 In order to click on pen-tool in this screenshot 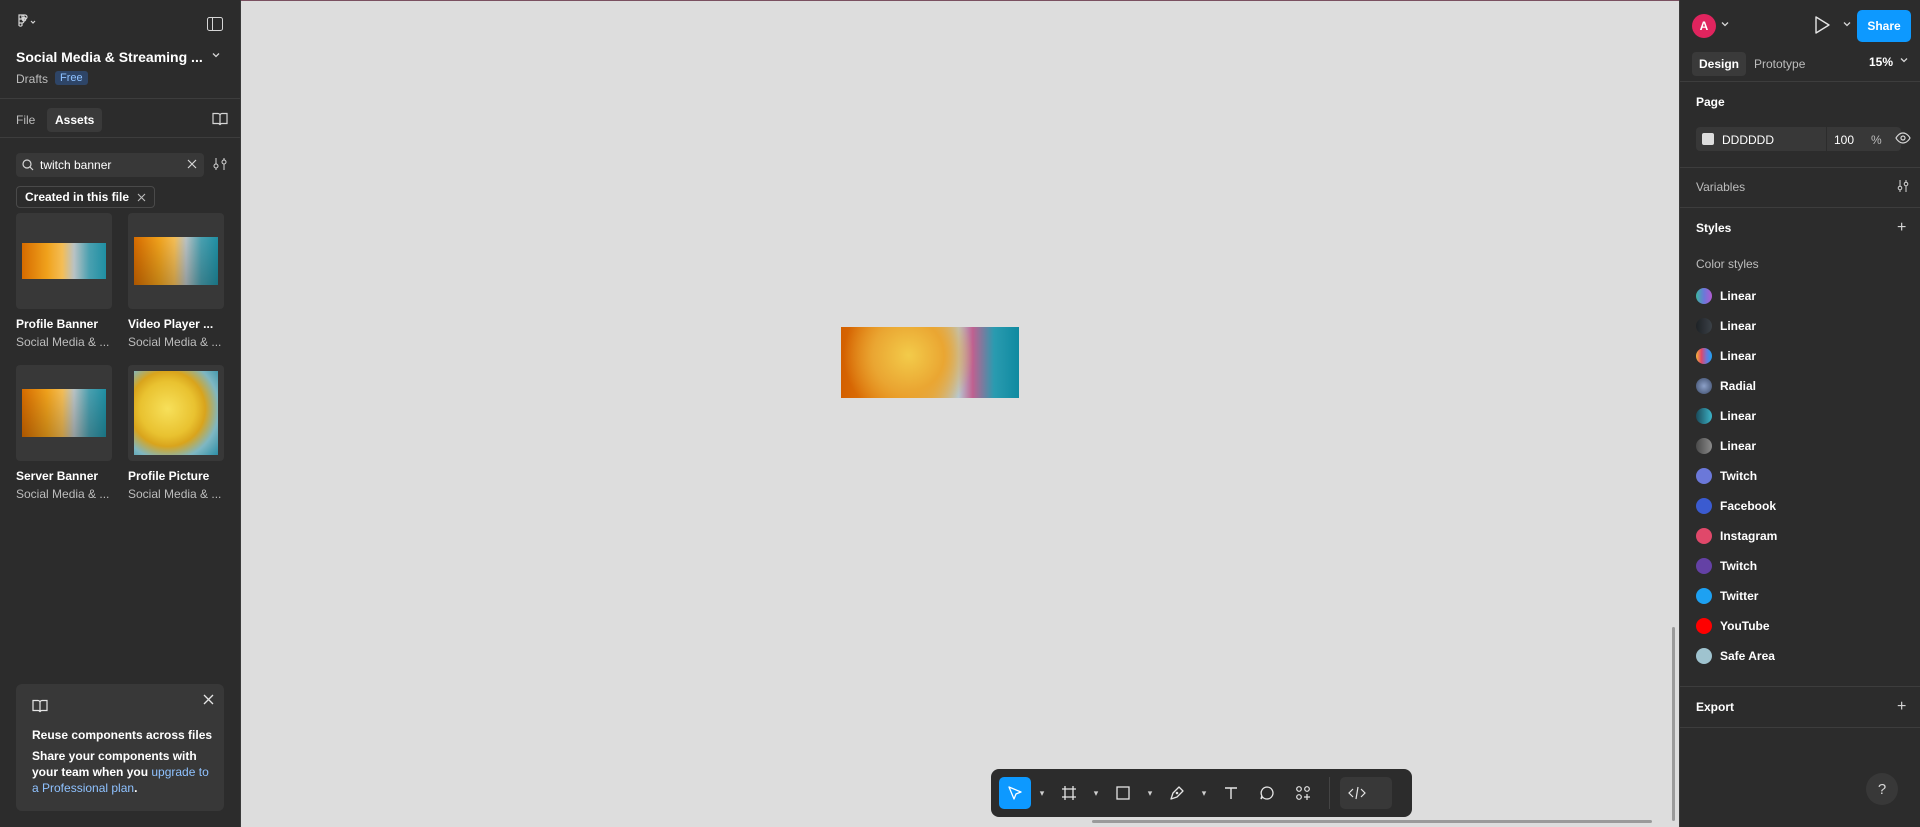, I will do `click(1177, 793)`.